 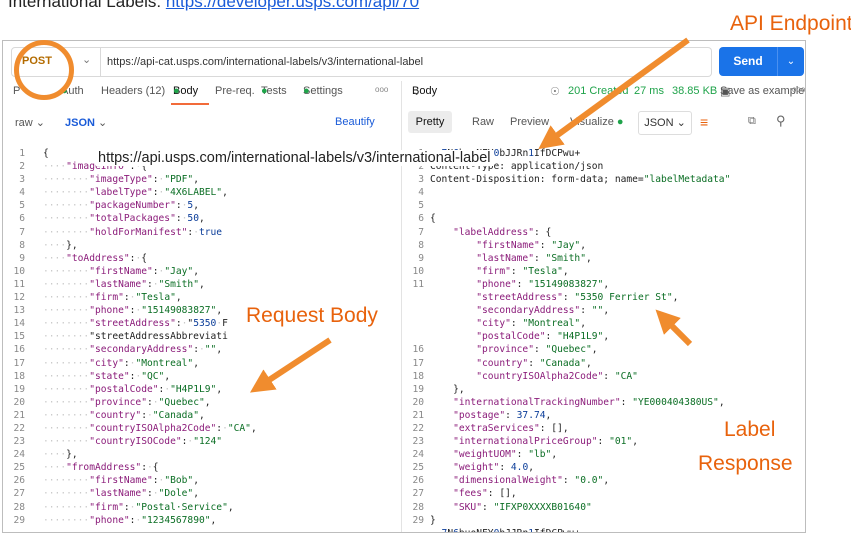 I want to click on request-body-arrow, so click(x=290, y=365).